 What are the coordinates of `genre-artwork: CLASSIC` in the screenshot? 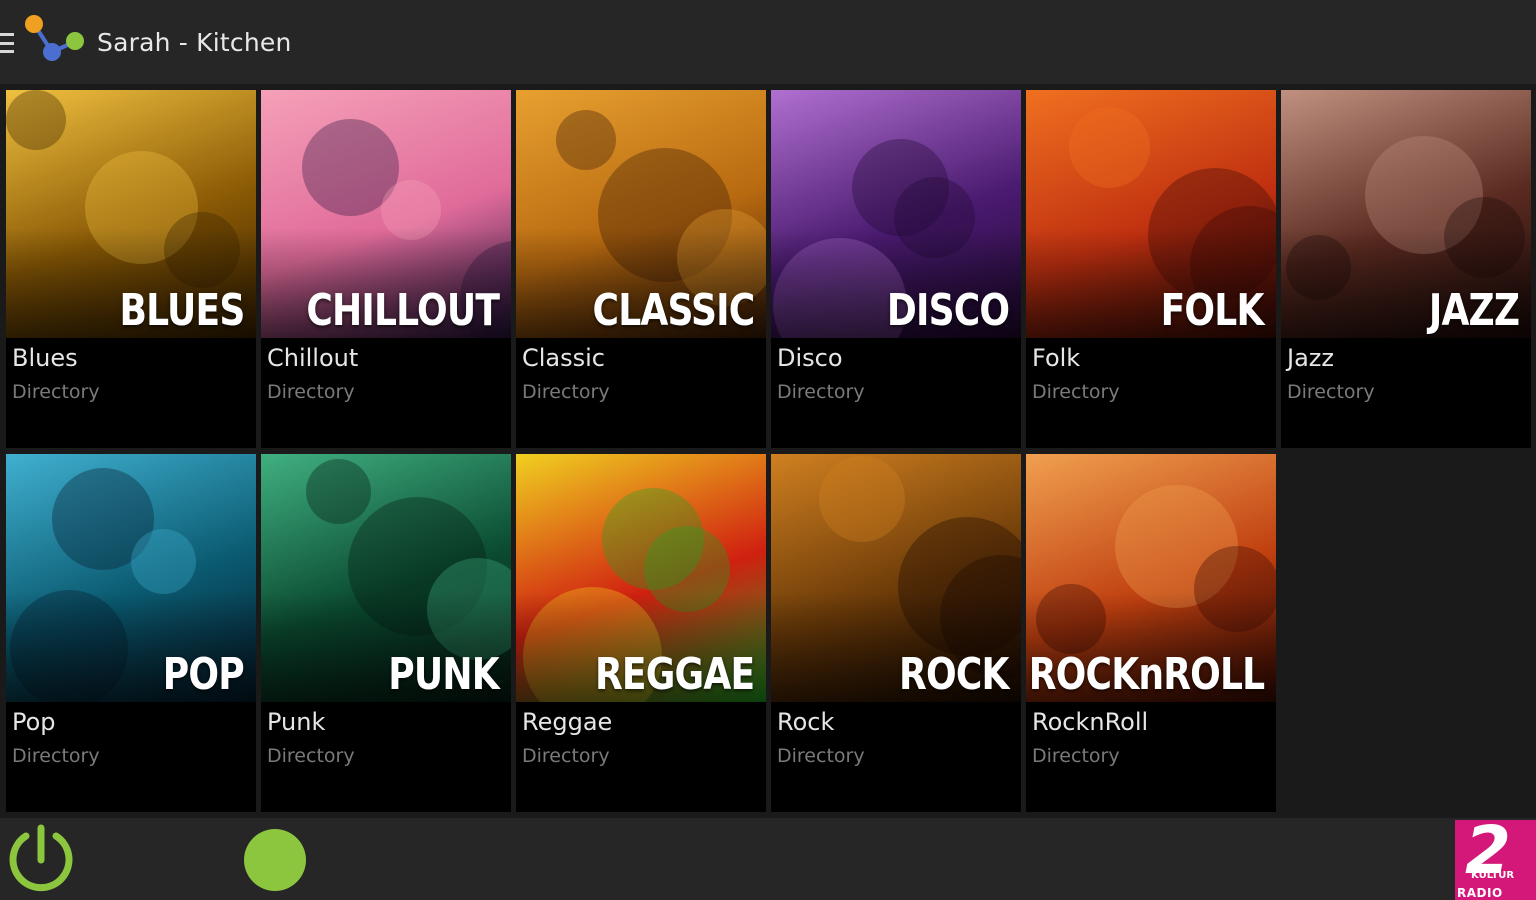 It's located at (641, 214).